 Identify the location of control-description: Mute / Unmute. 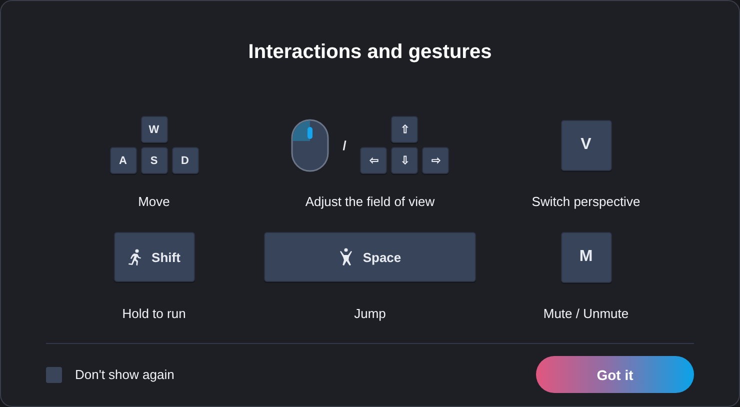
(586, 314).